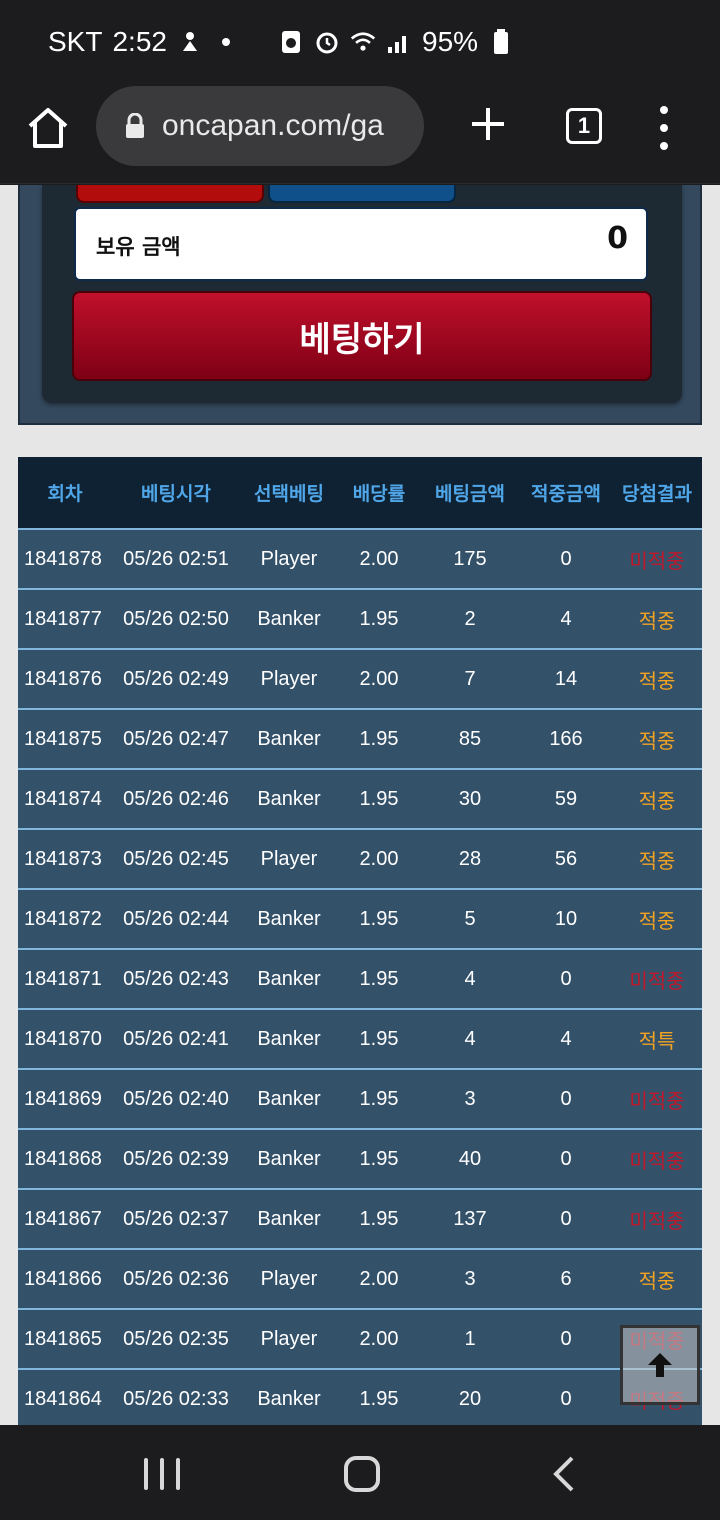 The width and height of the screenshot is (720, 1520). What do you see at coordinates (75, 41) in the screenshot?
I see `carrier-label: SKT` at bounding box center [75, 41].